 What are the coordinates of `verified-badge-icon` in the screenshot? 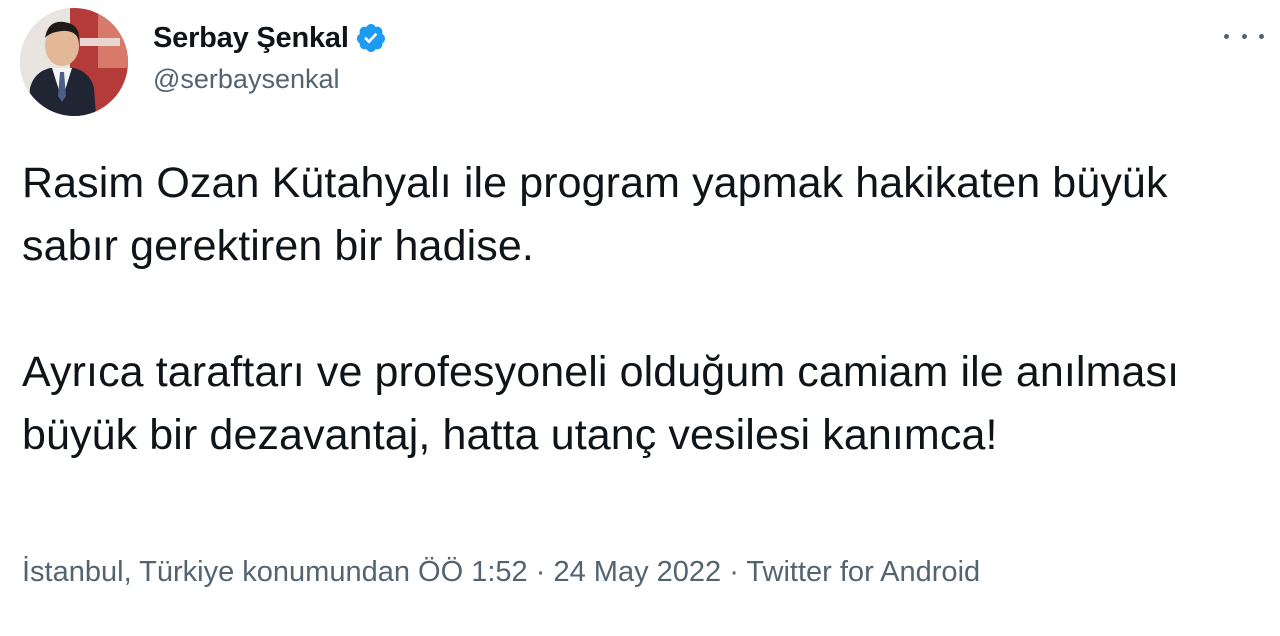 It's located at (371, 38).